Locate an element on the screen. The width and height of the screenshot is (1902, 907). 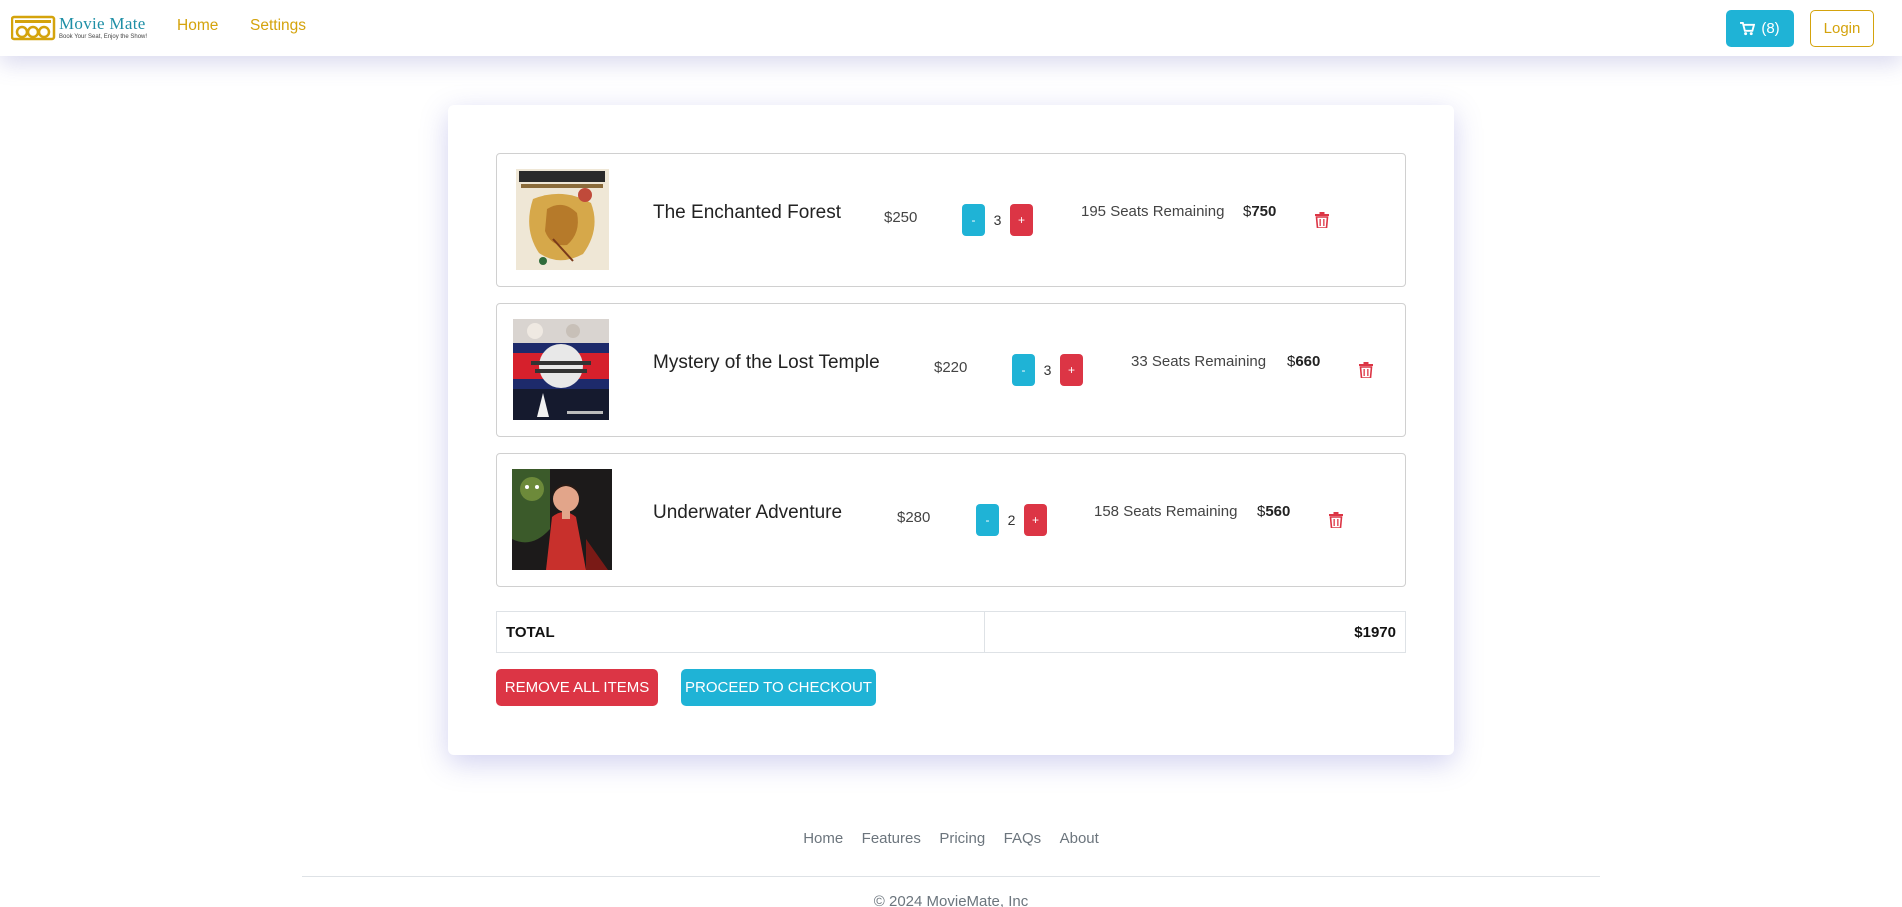
quantity-stepper: - 2 + is located at coordinates (1013, 520).